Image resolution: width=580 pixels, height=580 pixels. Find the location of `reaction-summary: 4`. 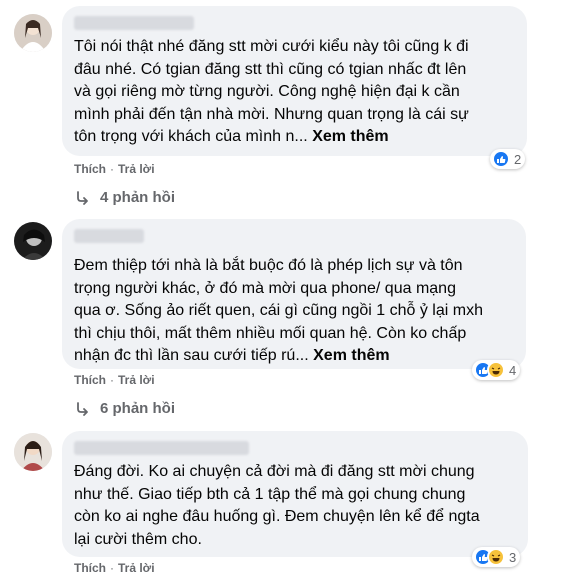

reaction-summary: 4 is located at coordinates (496, 370).